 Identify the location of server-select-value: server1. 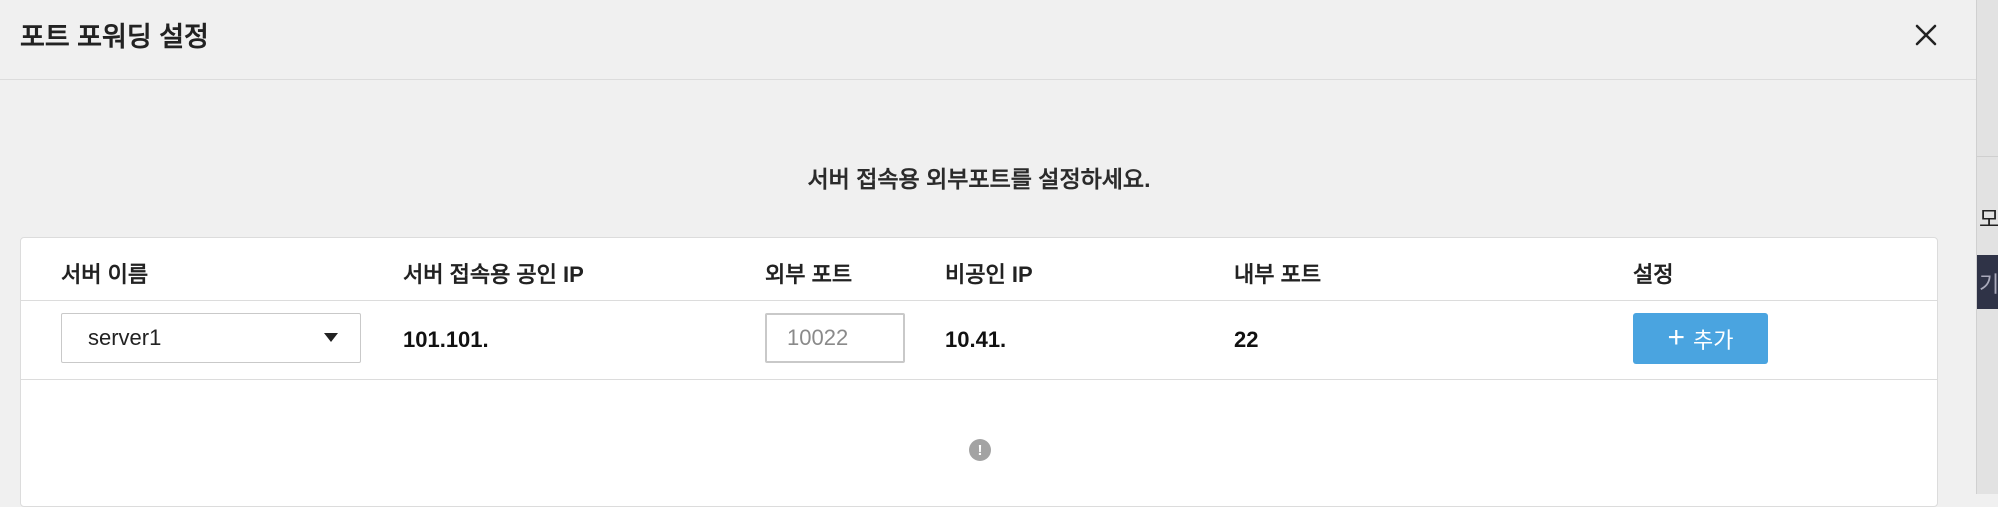
(125, 337).